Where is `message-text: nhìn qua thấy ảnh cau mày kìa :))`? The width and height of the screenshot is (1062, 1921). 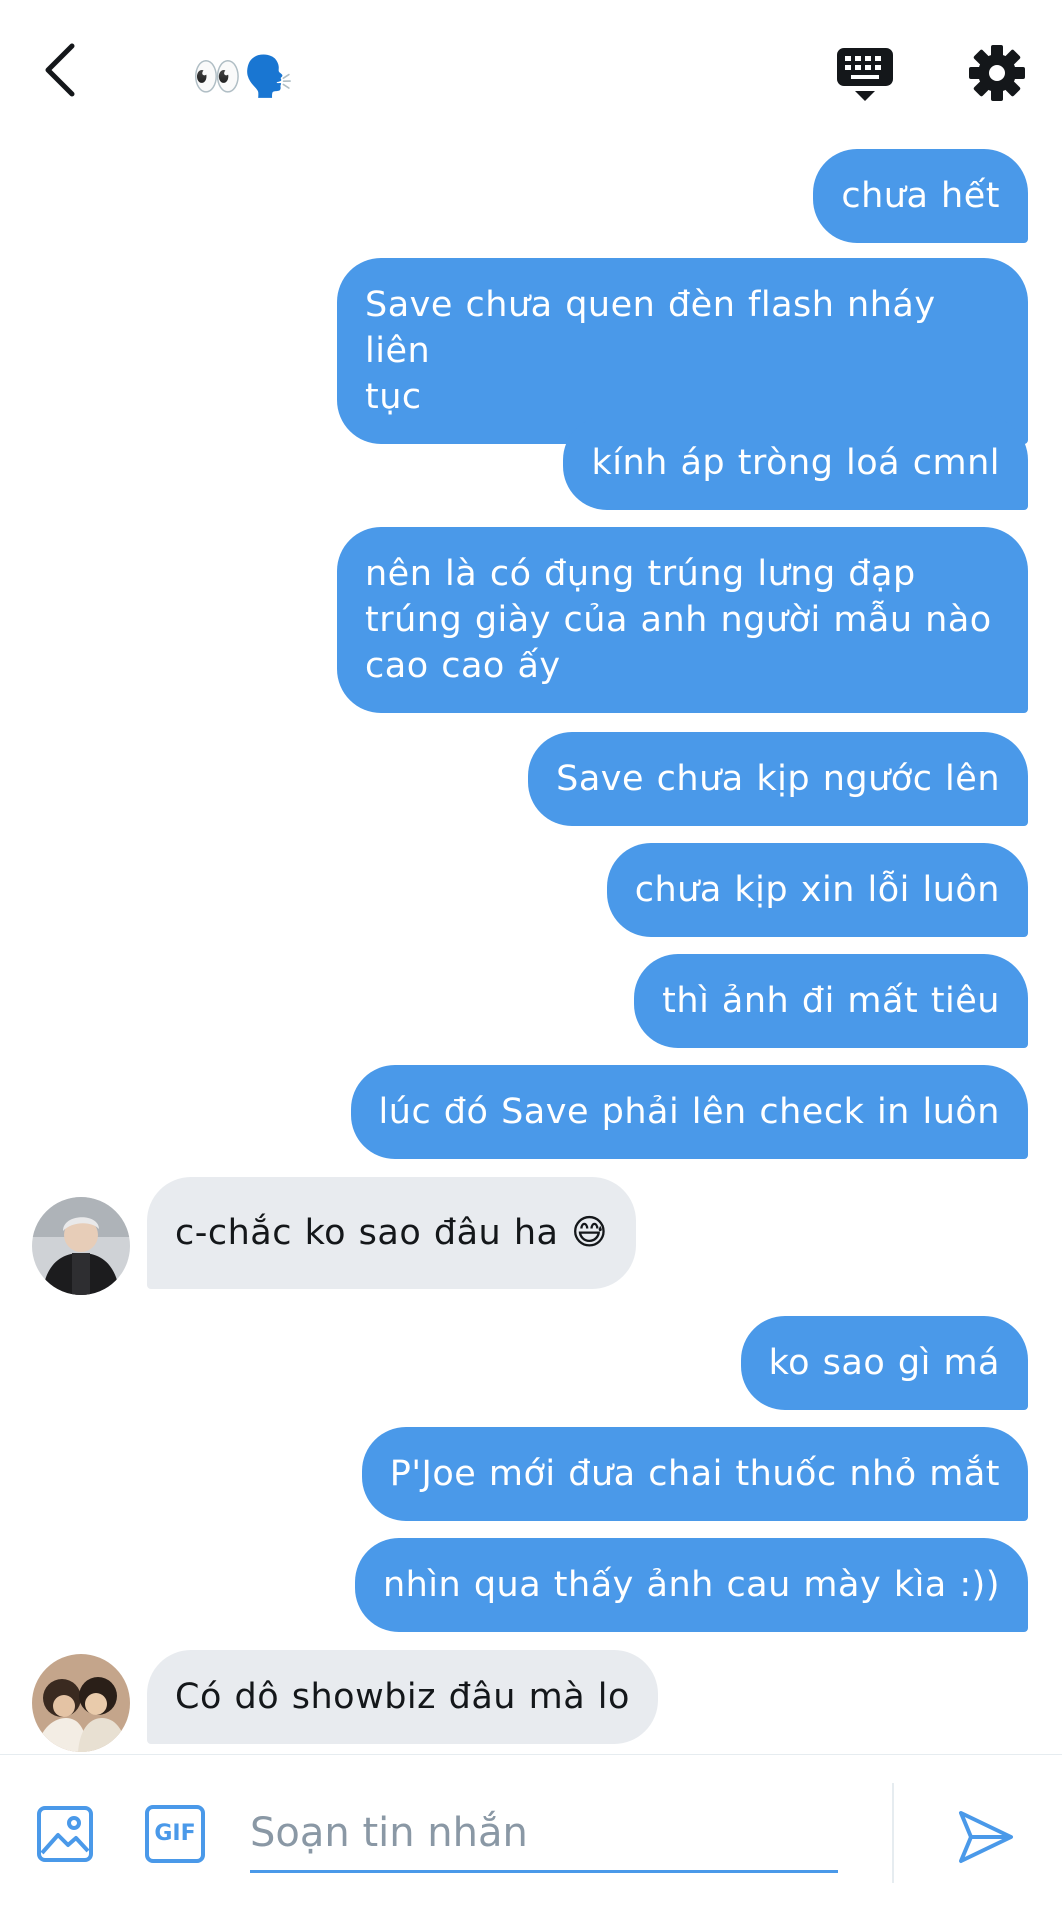 message-text: nhìn qua thấy ảnh cau mày kìa :)) is located at coordinates (691, 1585).